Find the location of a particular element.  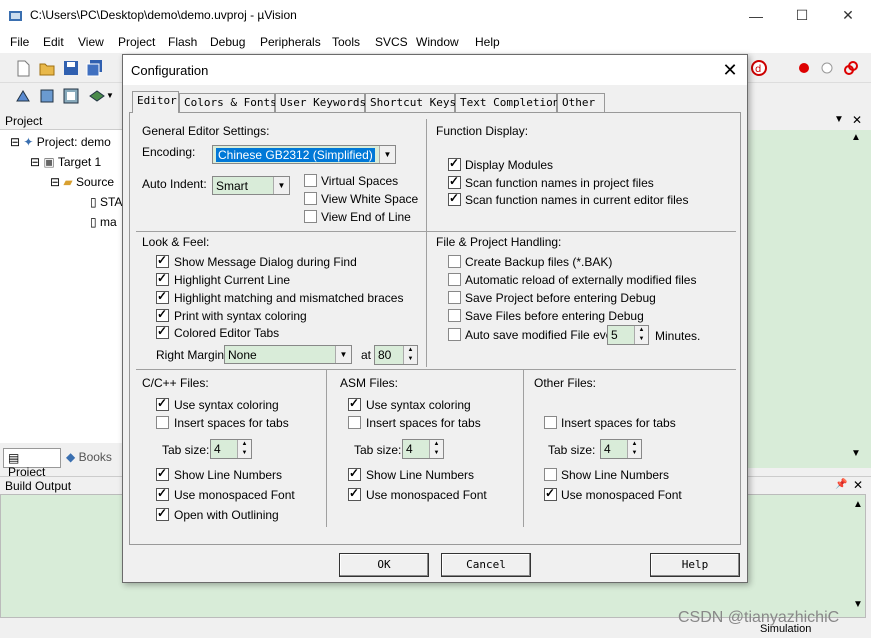

view-white-space-checkbox is located at coordinates (310, 198).